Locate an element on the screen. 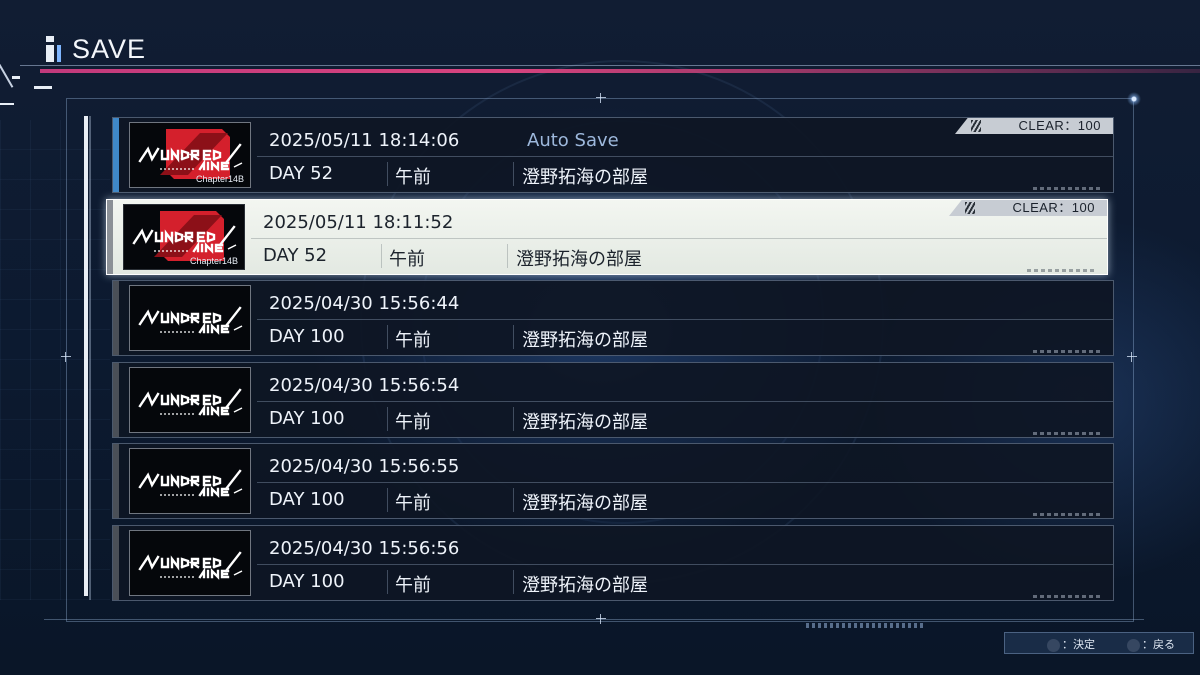  save-slot: 2025/04/30 15:56:55 DAY 100 午前 澄野拓海の部屋 is located at coordinates (613, 481).